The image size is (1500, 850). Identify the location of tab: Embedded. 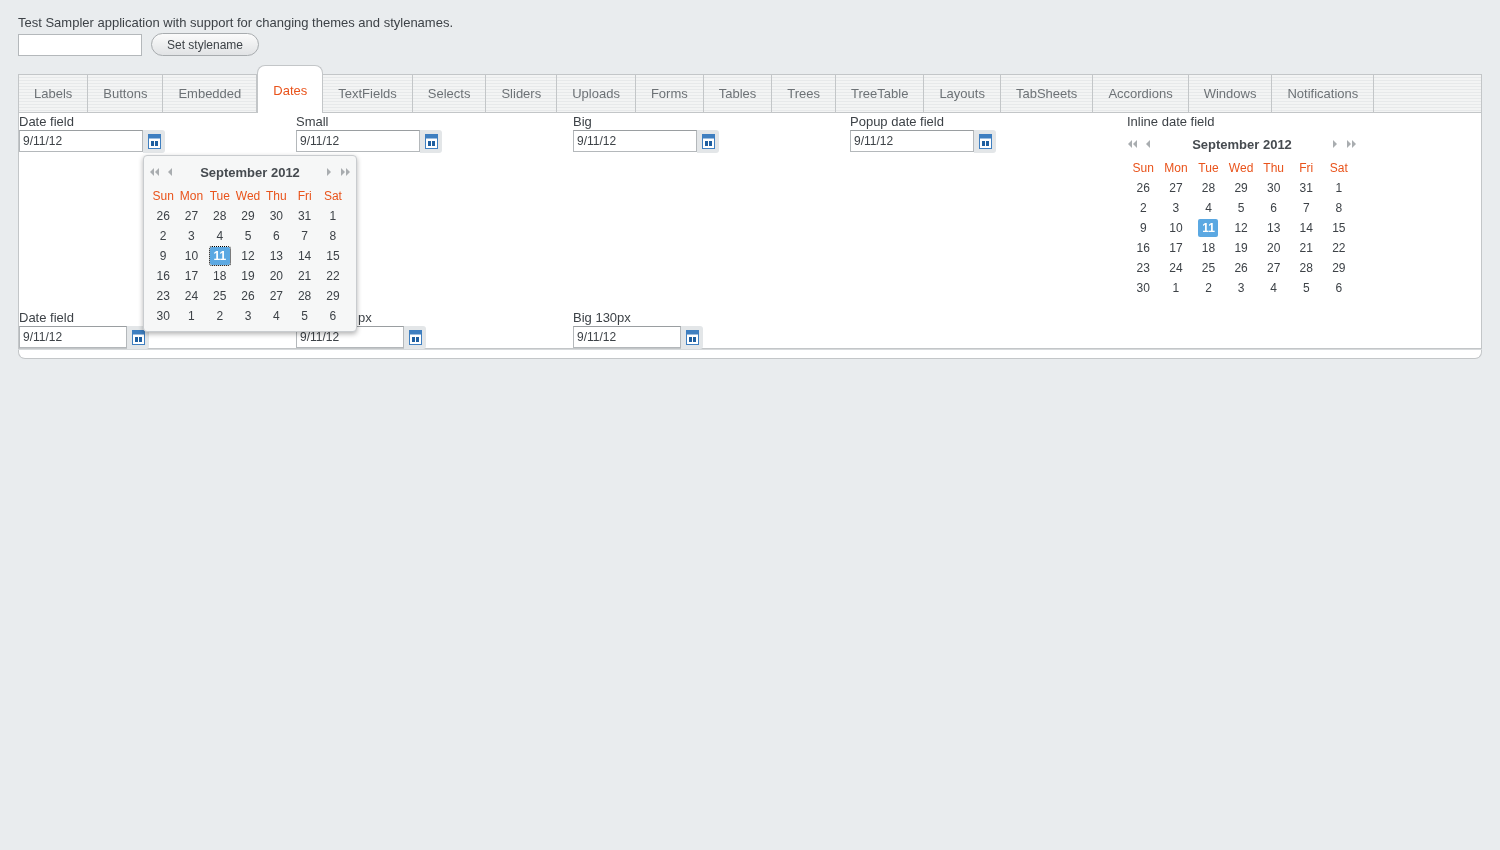
(210, 93).